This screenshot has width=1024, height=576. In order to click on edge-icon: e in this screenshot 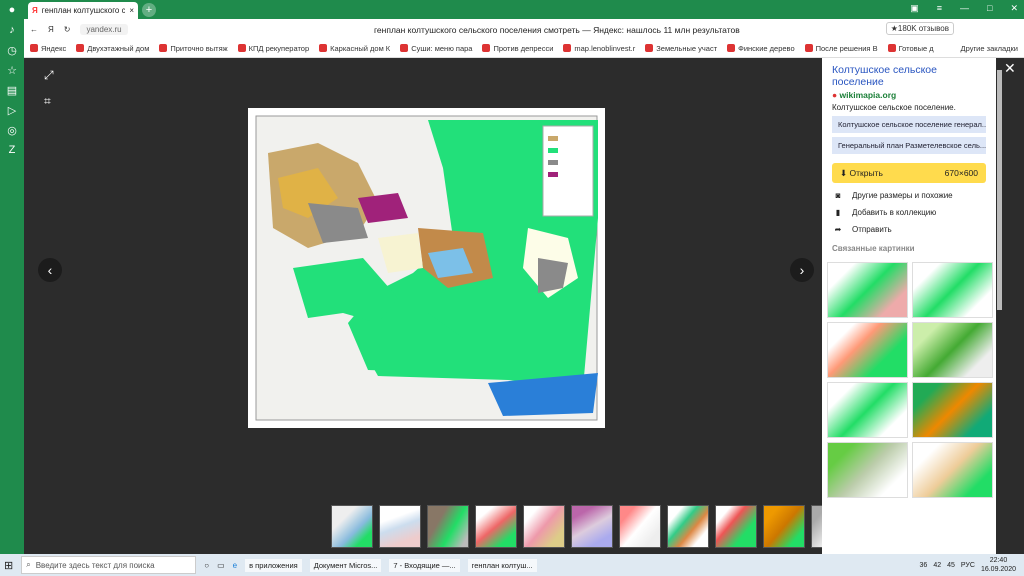, I will do `click(235, 565)`.